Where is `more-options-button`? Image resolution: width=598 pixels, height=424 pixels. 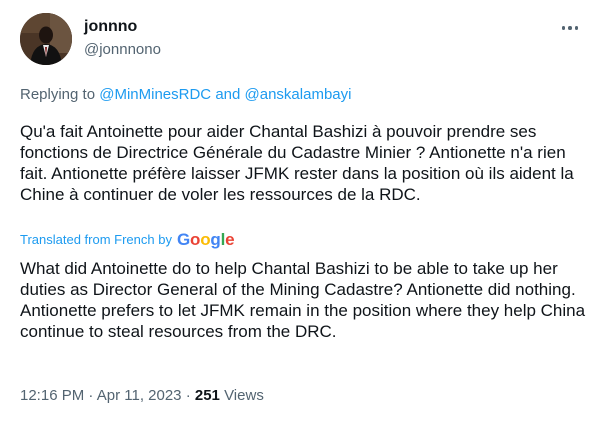
more-options-button is located at coordinates (570, 28).